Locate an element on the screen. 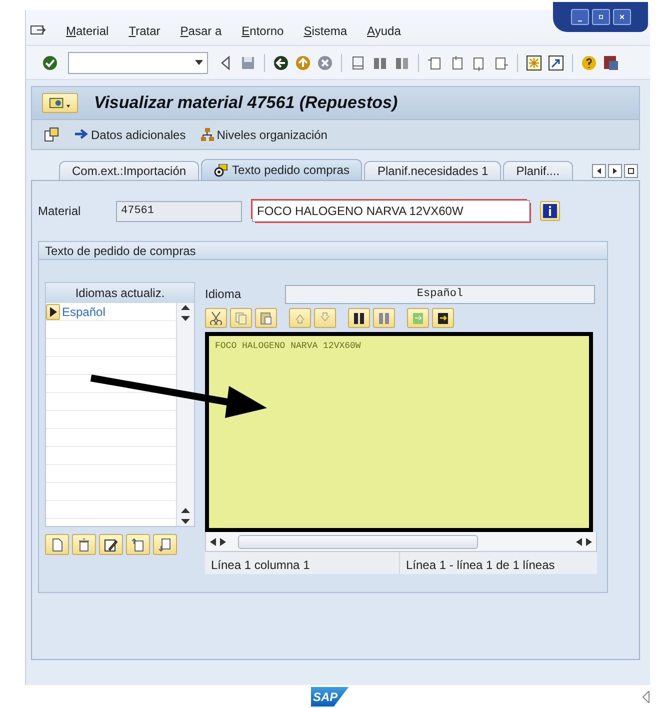 The width and height of the screenshot is (660, 708). help-icon is located at coordinates (589, 62).